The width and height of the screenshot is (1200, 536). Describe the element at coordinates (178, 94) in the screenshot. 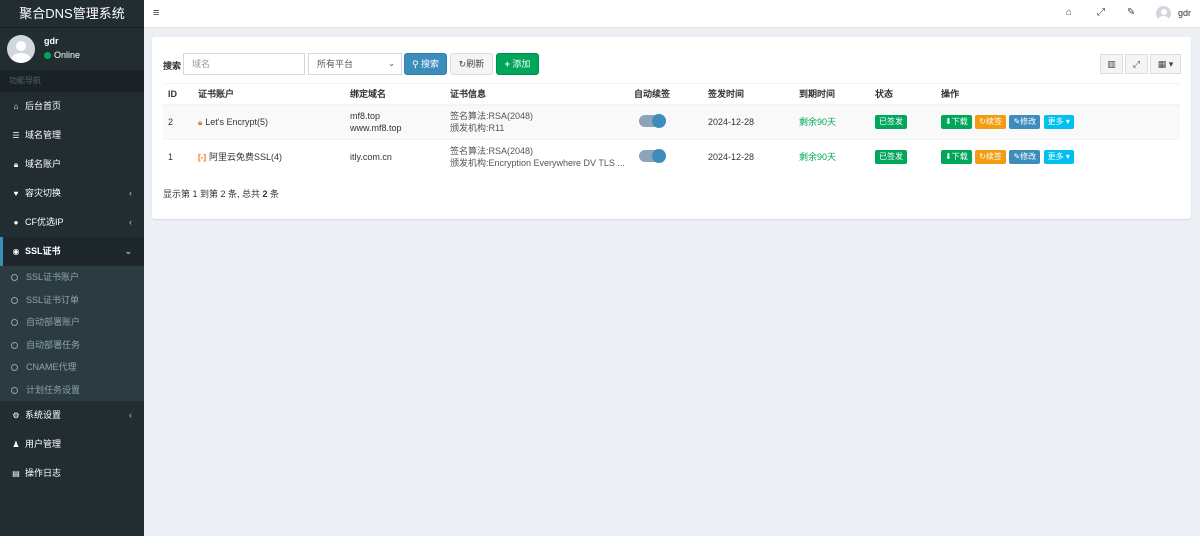

I see `col-header-id: ID` at that location.